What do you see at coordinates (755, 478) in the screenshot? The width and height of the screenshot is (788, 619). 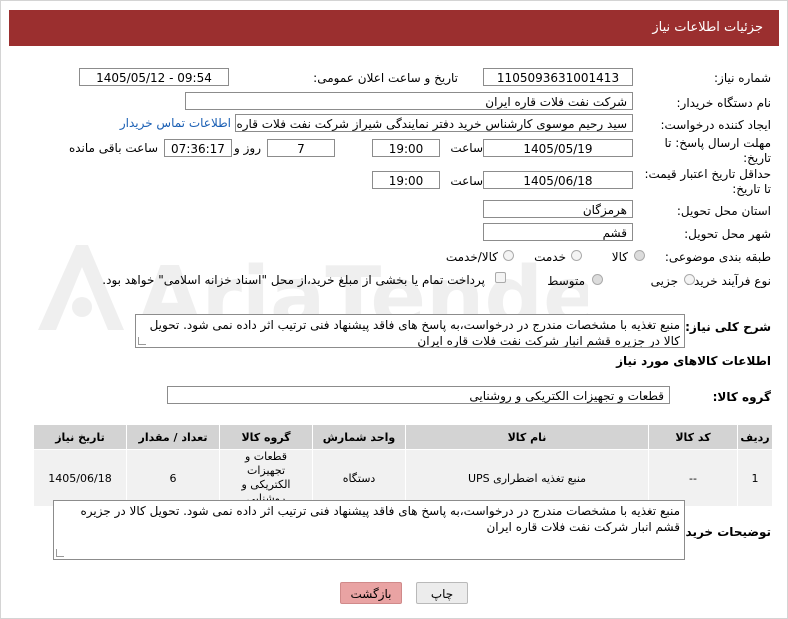 I see `cell-row: 1` at bounding box center [755, 478].